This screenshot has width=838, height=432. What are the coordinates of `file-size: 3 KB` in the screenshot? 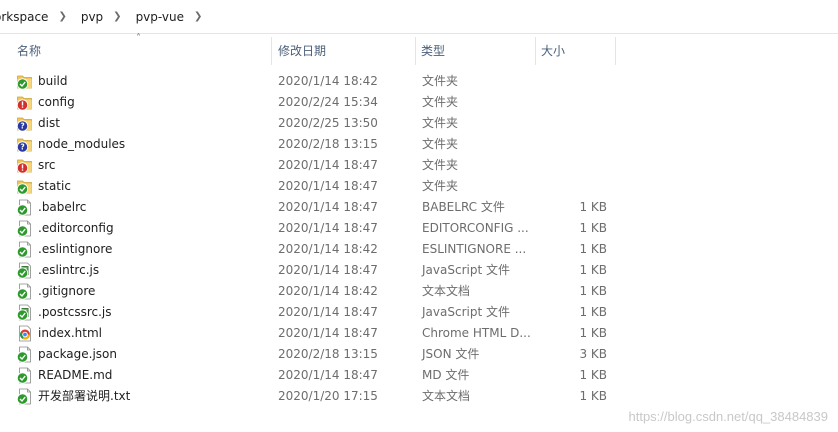 It's located at (593, 354).